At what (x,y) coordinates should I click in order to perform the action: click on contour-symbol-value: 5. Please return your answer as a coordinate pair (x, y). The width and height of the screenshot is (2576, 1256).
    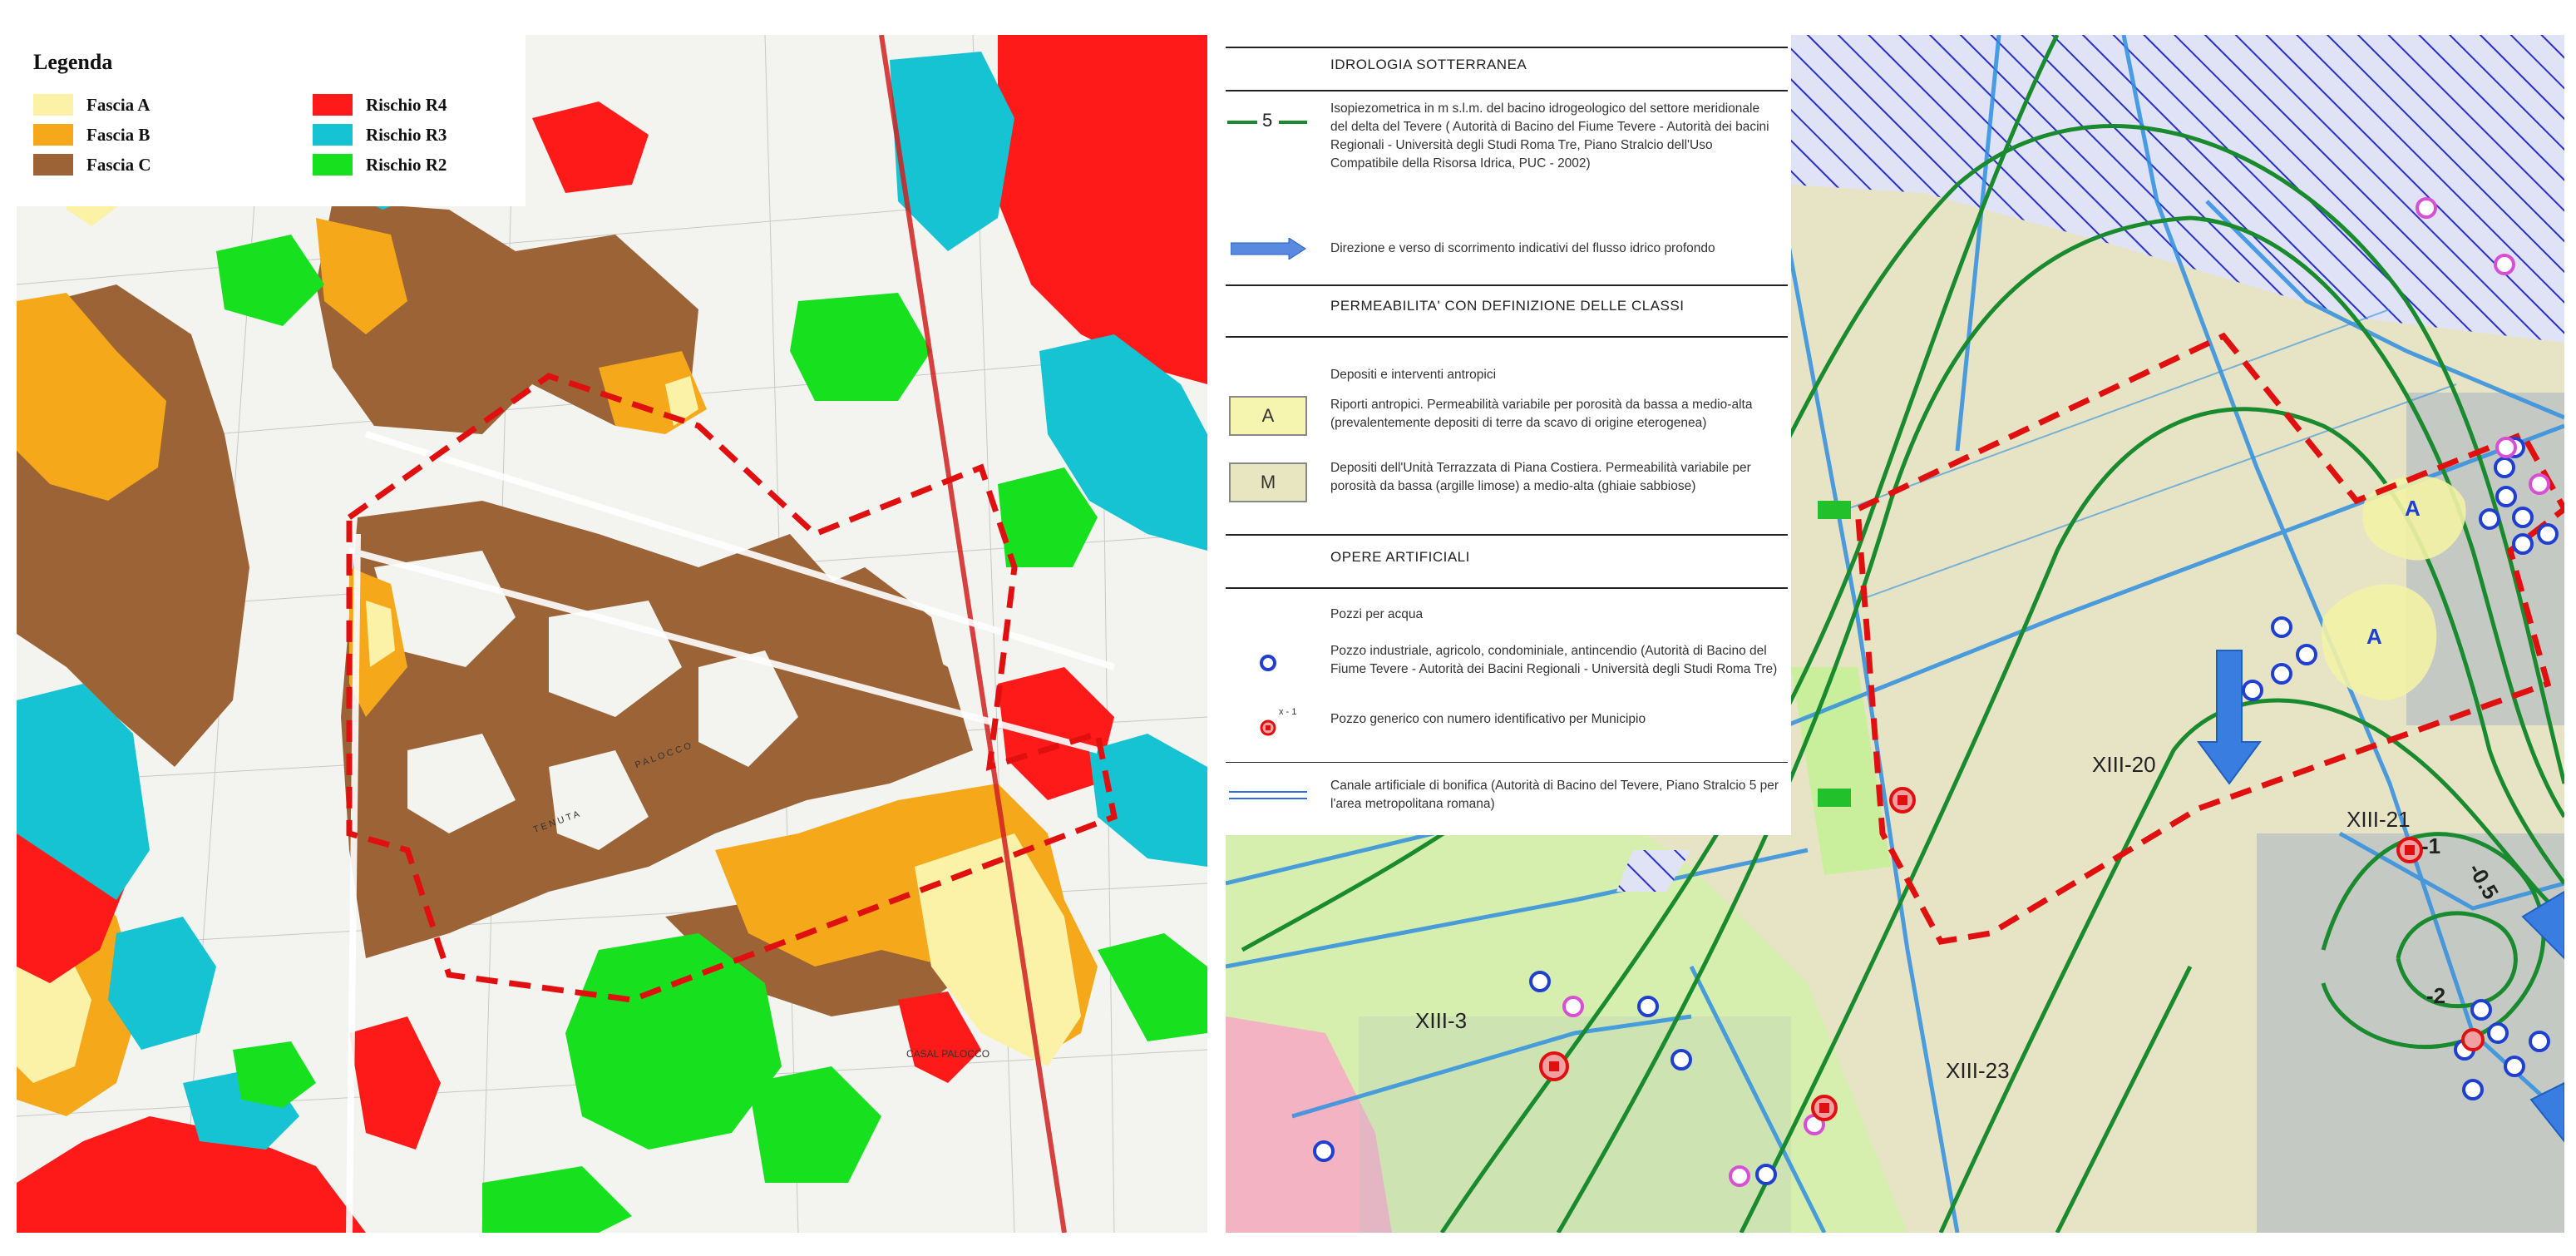
    Looking at the image, I should click on (1267, 120).